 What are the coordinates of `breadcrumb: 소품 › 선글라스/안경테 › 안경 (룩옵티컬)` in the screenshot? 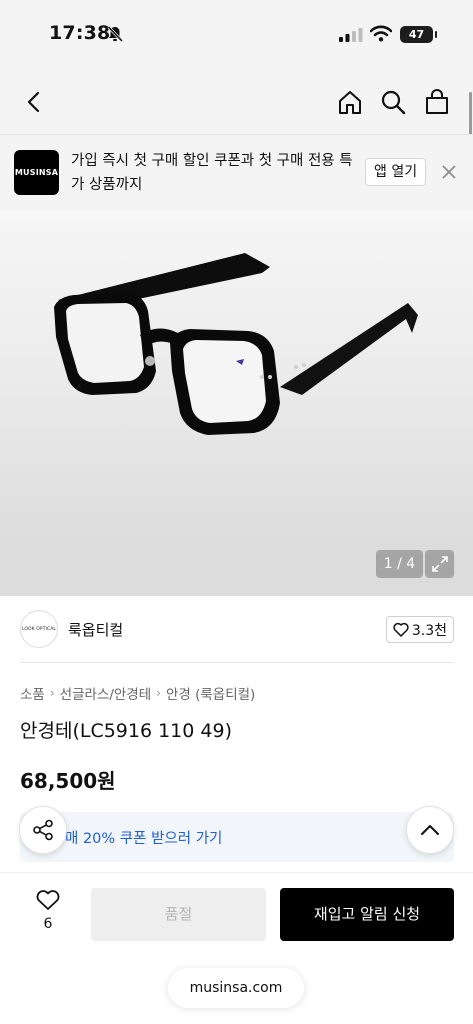 It's located at (137, 693).